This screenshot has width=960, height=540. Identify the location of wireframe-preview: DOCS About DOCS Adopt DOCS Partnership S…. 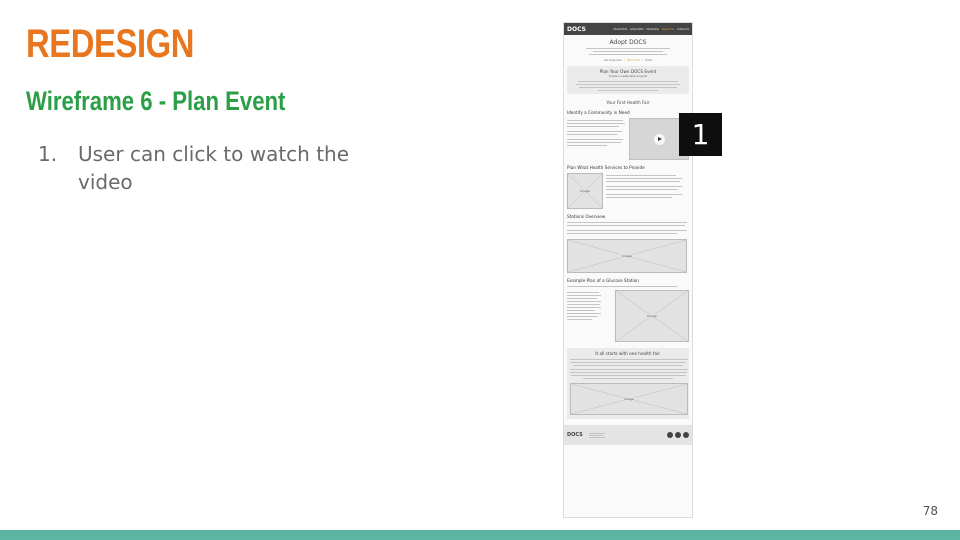
(628, 270).